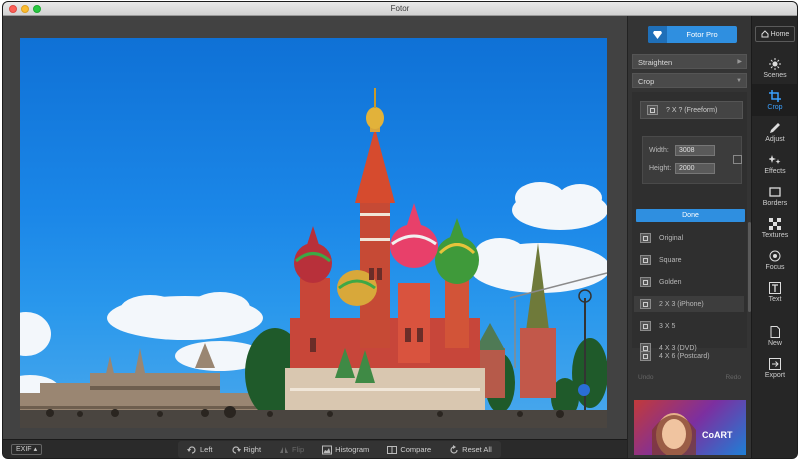 This screenshot has height=460, width=800. What do you see at coordinates (689, 80) in the screenshot?
I see `crop-section-header: Crop ▼` at bounding box center [689, 80].